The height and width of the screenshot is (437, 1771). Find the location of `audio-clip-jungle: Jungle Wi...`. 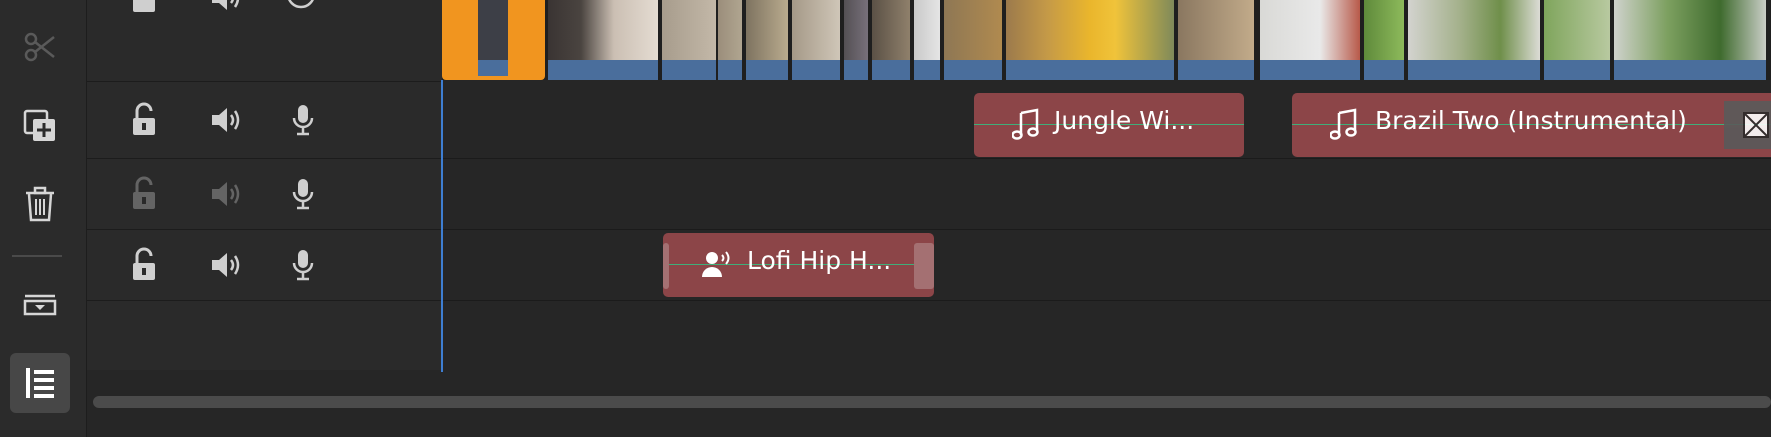

audio-clip-jungle: Jungle Wi... is located at coordinates (1109, 125).